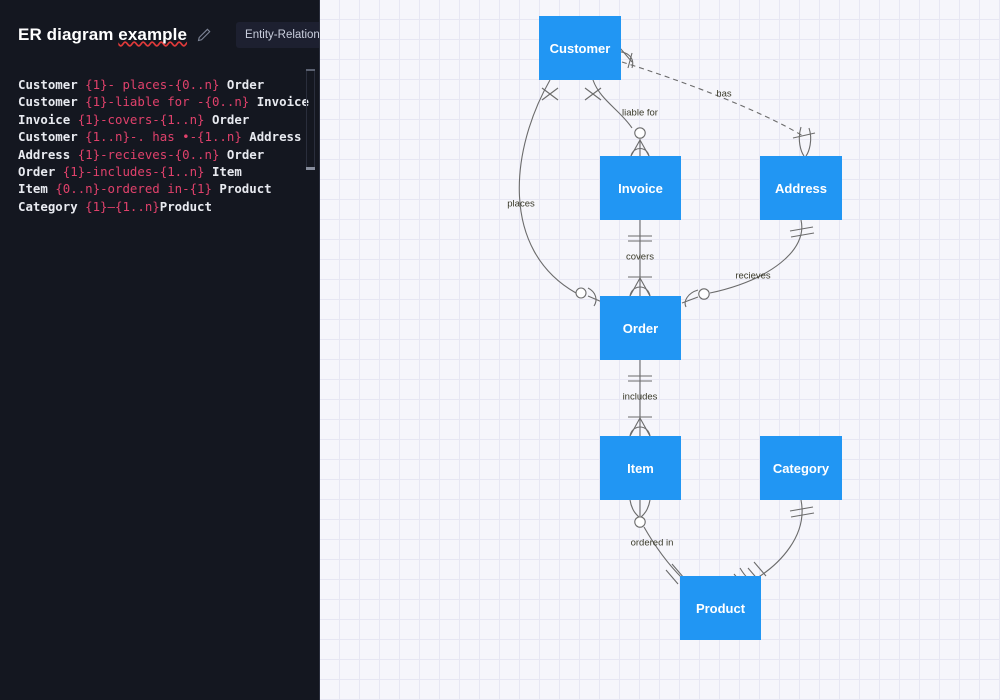  Describe the element at coordinates (223, 172) in the screenshot. I see `code-entity-b: Item` at that location.